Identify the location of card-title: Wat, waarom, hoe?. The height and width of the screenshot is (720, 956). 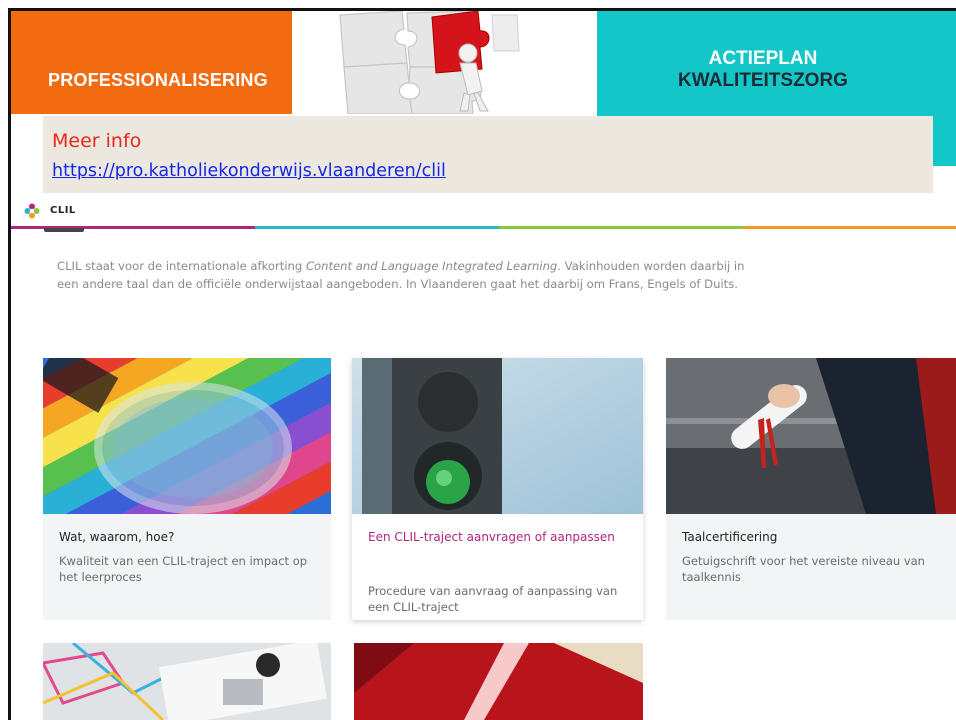
(117, 537).